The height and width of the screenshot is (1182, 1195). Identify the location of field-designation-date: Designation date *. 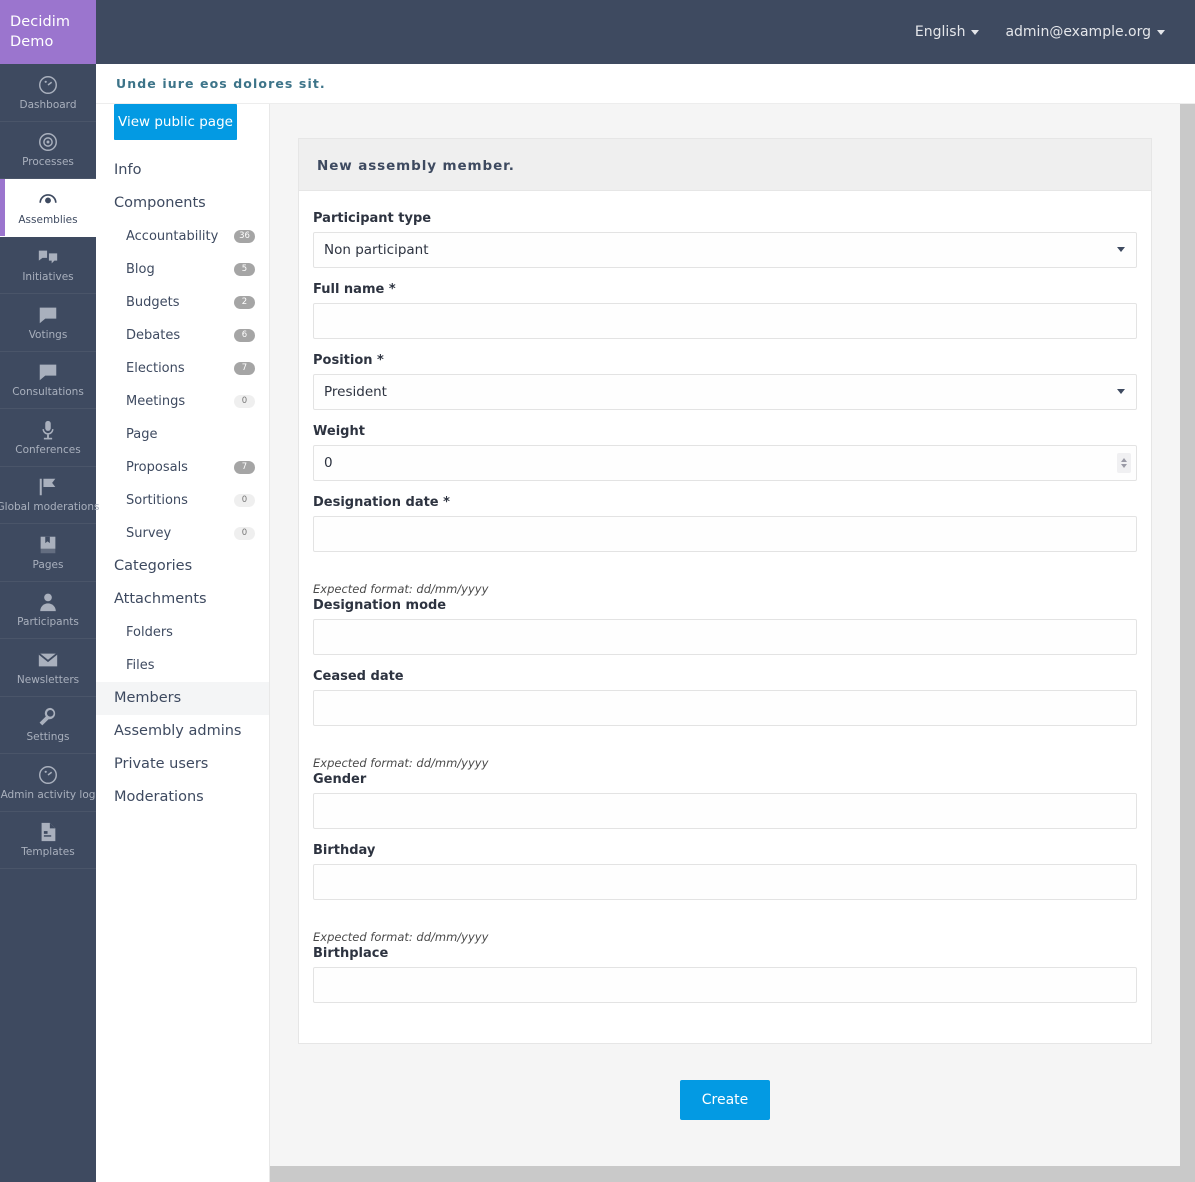
(725, 523).